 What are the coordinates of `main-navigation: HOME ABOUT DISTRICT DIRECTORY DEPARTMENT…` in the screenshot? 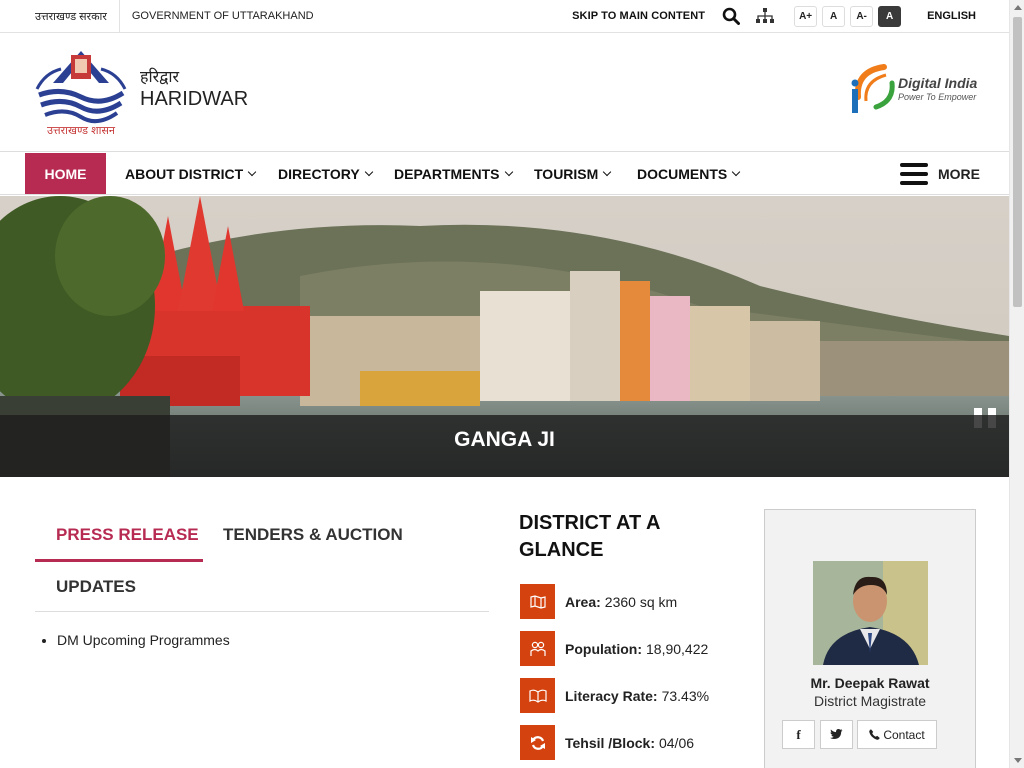 It's located at (504, 174).